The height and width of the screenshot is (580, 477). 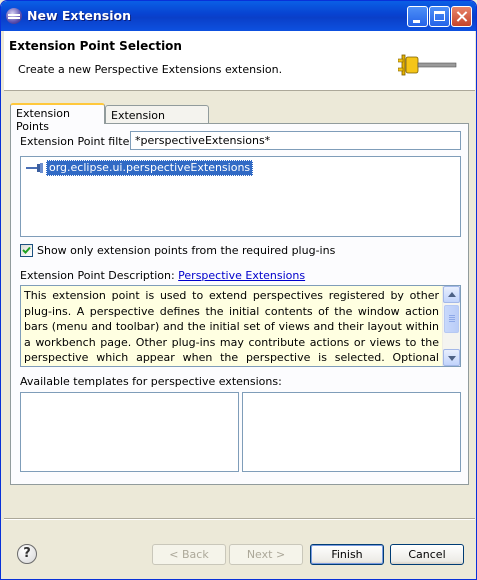 I want to click on minimize-button, so click(x=417, y=16).